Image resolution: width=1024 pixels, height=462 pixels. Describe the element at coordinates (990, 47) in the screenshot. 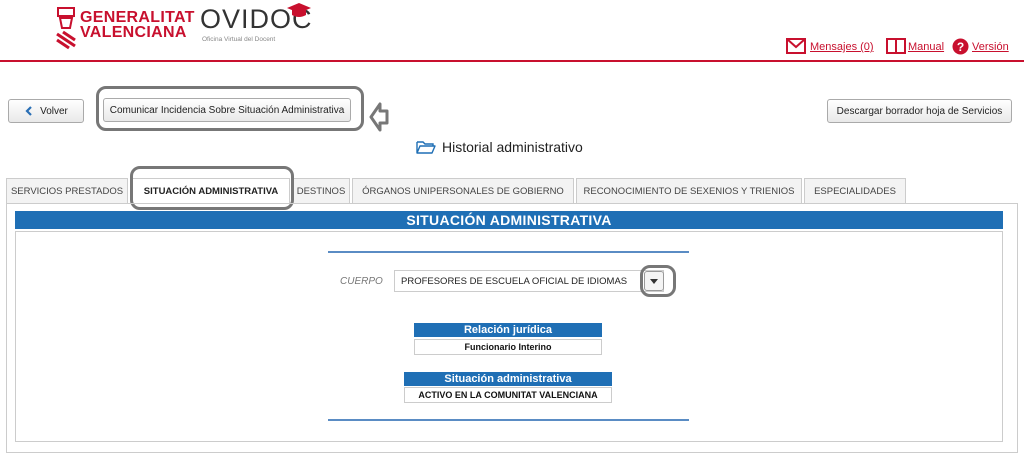

I see `version-link: Versión` at that location.